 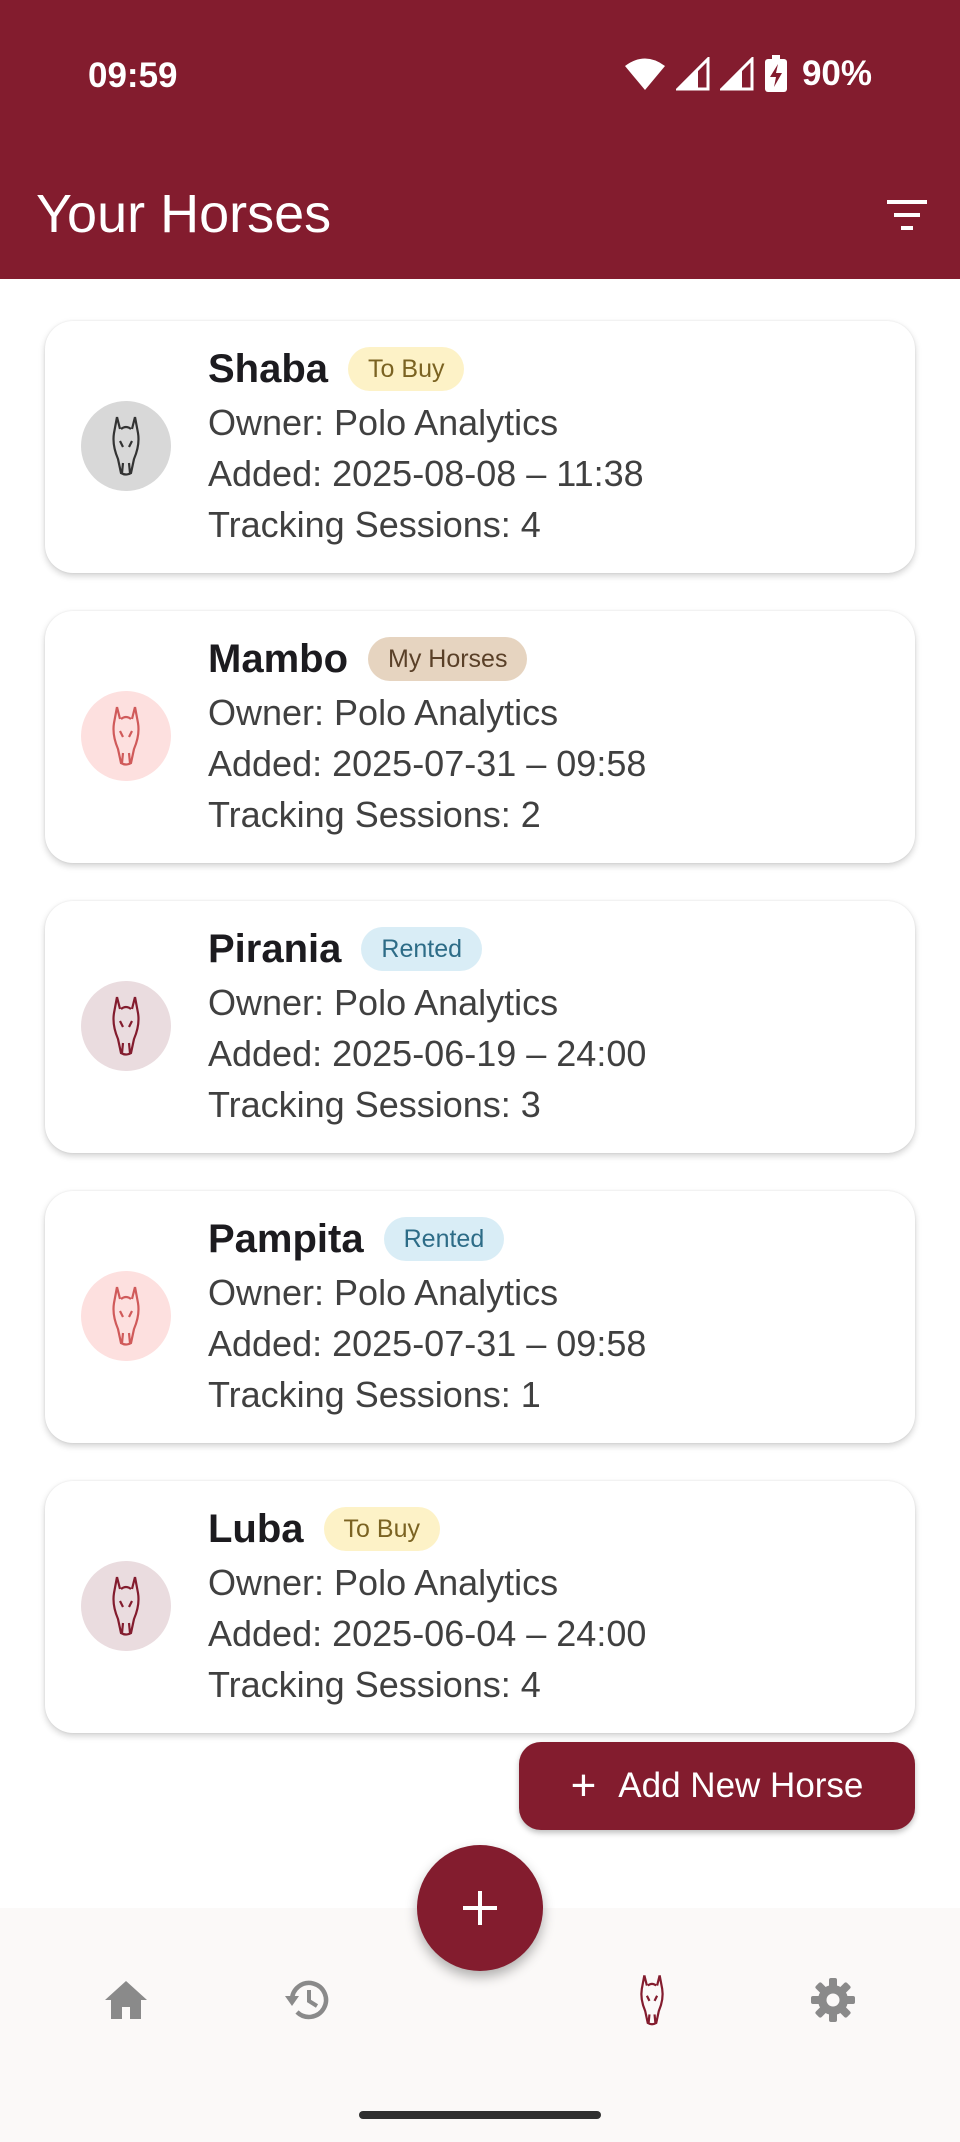 I want to click on add-new-horse-button: + Add New Horse, so click(x=717, y=1786).